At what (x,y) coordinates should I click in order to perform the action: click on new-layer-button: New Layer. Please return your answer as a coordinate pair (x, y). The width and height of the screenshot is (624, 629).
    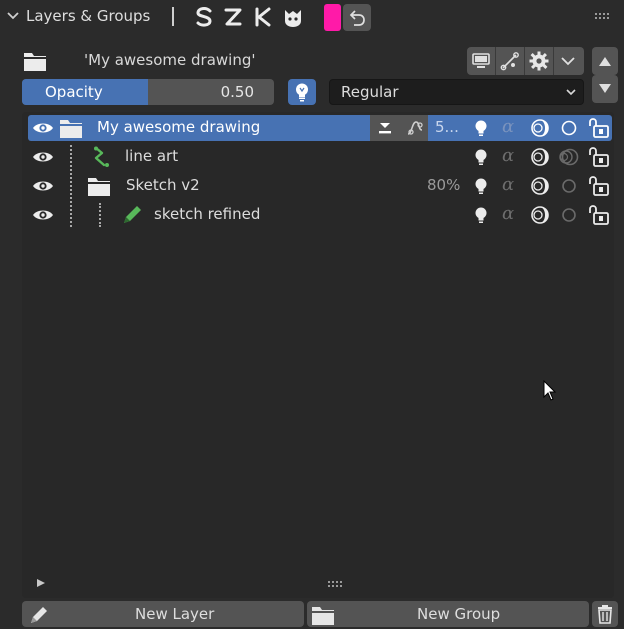
    Looking at the image, I should click on (163, 614).